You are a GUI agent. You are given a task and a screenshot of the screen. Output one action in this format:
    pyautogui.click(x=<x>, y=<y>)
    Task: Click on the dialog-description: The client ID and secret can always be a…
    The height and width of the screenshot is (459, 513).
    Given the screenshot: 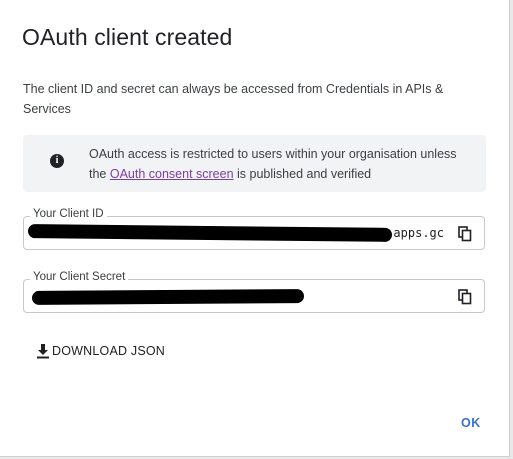 What is the action you would take?
    pyautogui.click(x=233, y=99)
    